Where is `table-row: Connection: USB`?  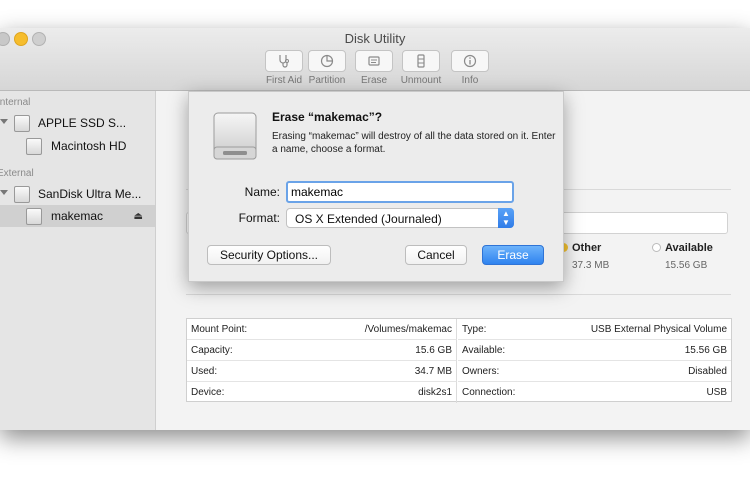 table-row: Connection: USB is located at coordinates (594, 392).